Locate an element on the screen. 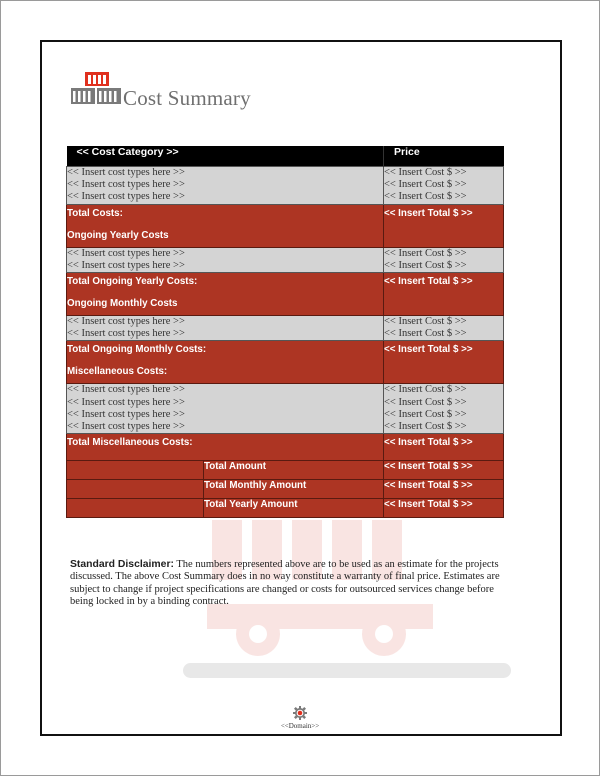 The image size is (600, 776). section-total-label: Total Ongoing Monthly Costs: is located at coordinates (137, 350).